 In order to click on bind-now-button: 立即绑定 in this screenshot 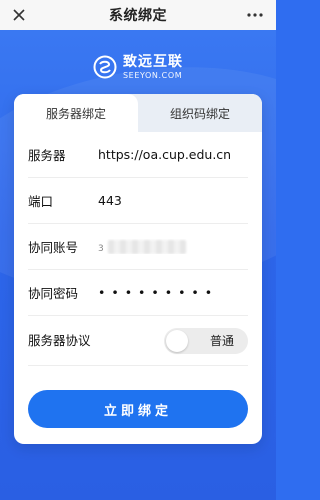, I will do `click(138, 409)`.